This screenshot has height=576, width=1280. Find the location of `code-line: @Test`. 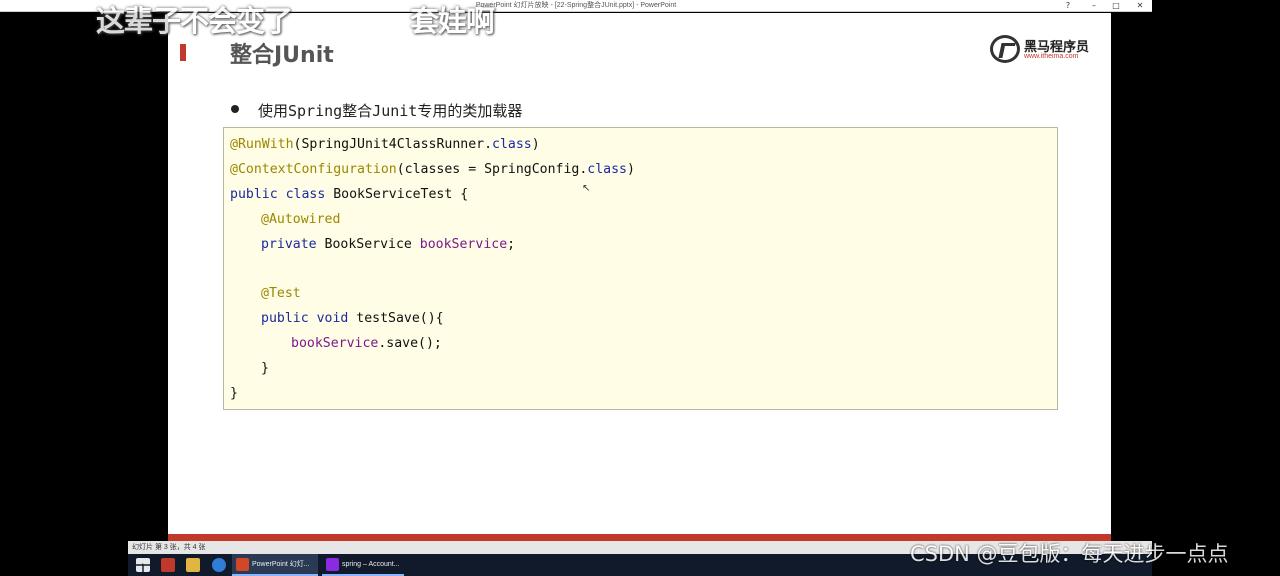

code-line: @Test is located at coordinates (281, 294).